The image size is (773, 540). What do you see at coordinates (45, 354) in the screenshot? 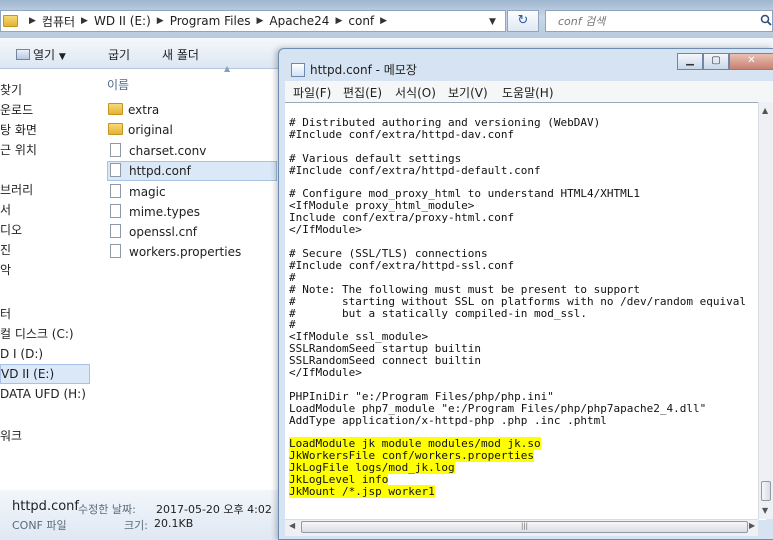
I see `nav-item-drive-d: D I (D:)` at bounding box center [45, 354].